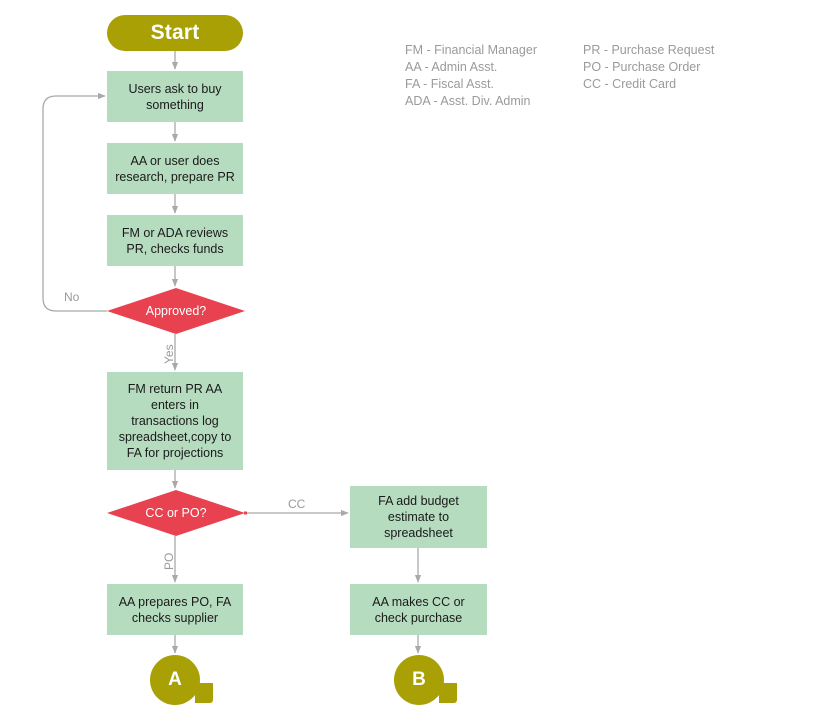 The height and width of the screenshot is (725, 815). I want to click on node-line: AA or user does, so click(175, 160).